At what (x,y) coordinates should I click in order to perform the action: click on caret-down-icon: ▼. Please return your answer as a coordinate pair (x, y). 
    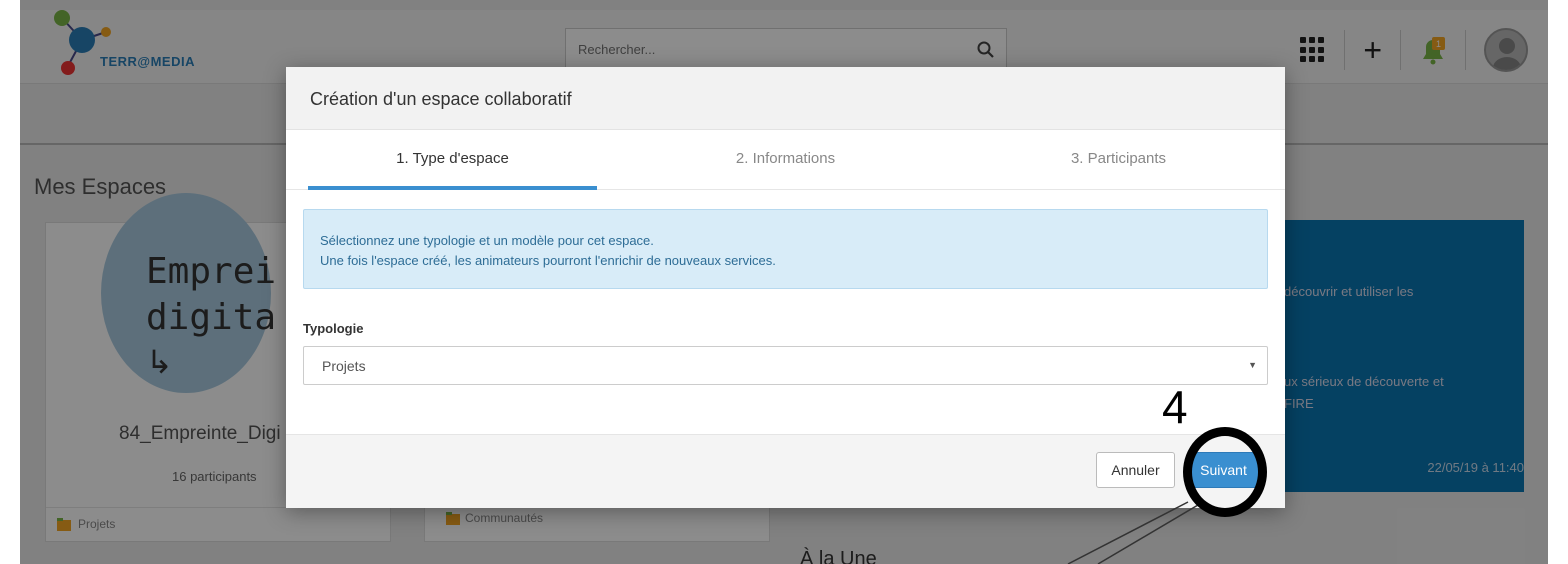
    Looking at the image, I should click on (1252, 365).